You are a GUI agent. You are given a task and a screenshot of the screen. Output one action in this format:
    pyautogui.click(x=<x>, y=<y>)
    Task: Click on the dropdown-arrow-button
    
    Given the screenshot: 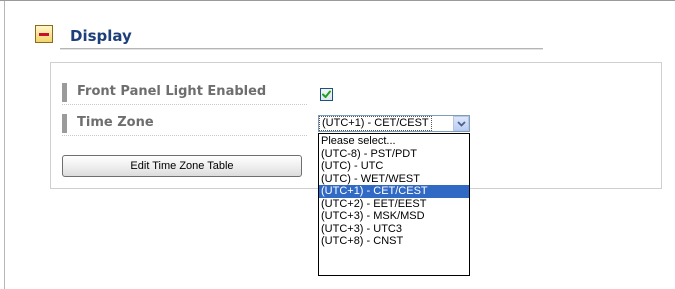 What is the action you would take?
    pyautogui.click(x=461, y=123)
    